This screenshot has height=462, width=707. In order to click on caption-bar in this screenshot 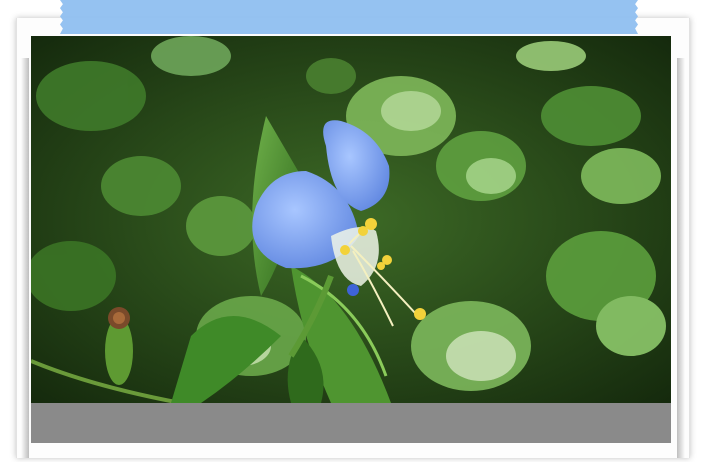, I will do `click(351, 423)`.